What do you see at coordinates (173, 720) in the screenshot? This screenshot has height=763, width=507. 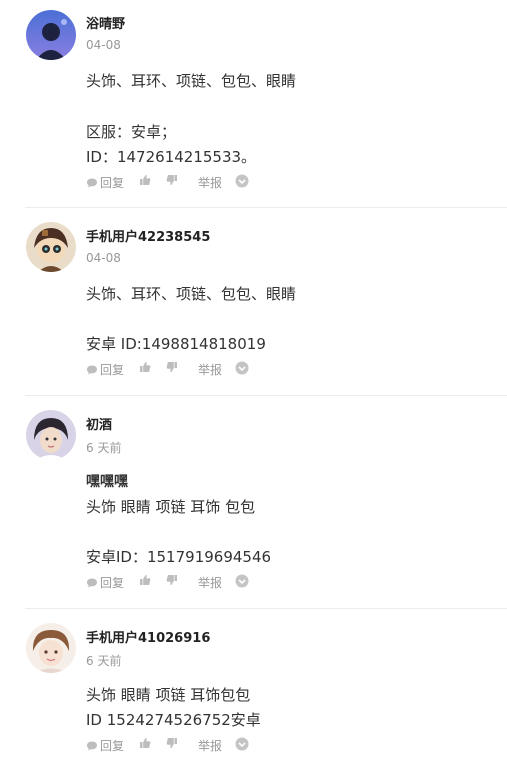 I see `comment-text-line: ID 1524274526752安卓` at bounding box center [173, 720].